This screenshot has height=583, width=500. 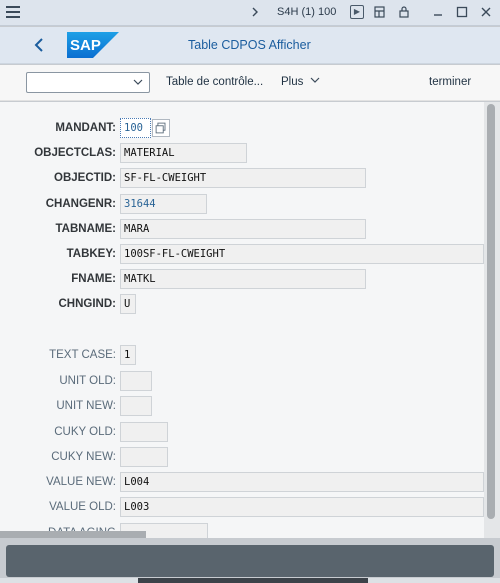 What do you see at coordinates (486, 12) in the screenshot?
I see `close-icon` at bounding box center [486, 12].